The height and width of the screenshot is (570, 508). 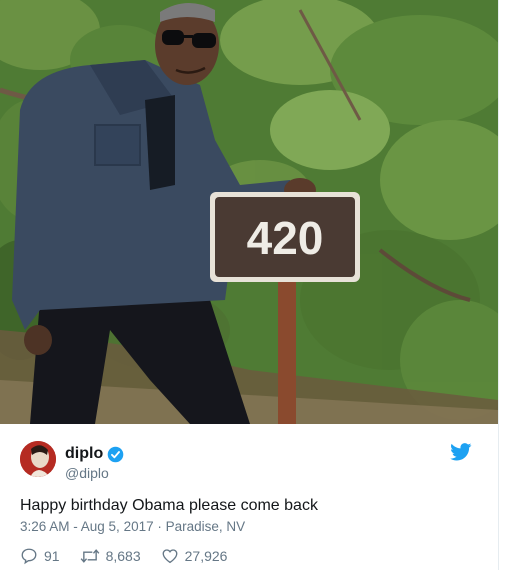 I want to click on avatar, so click(x=38, y=459).